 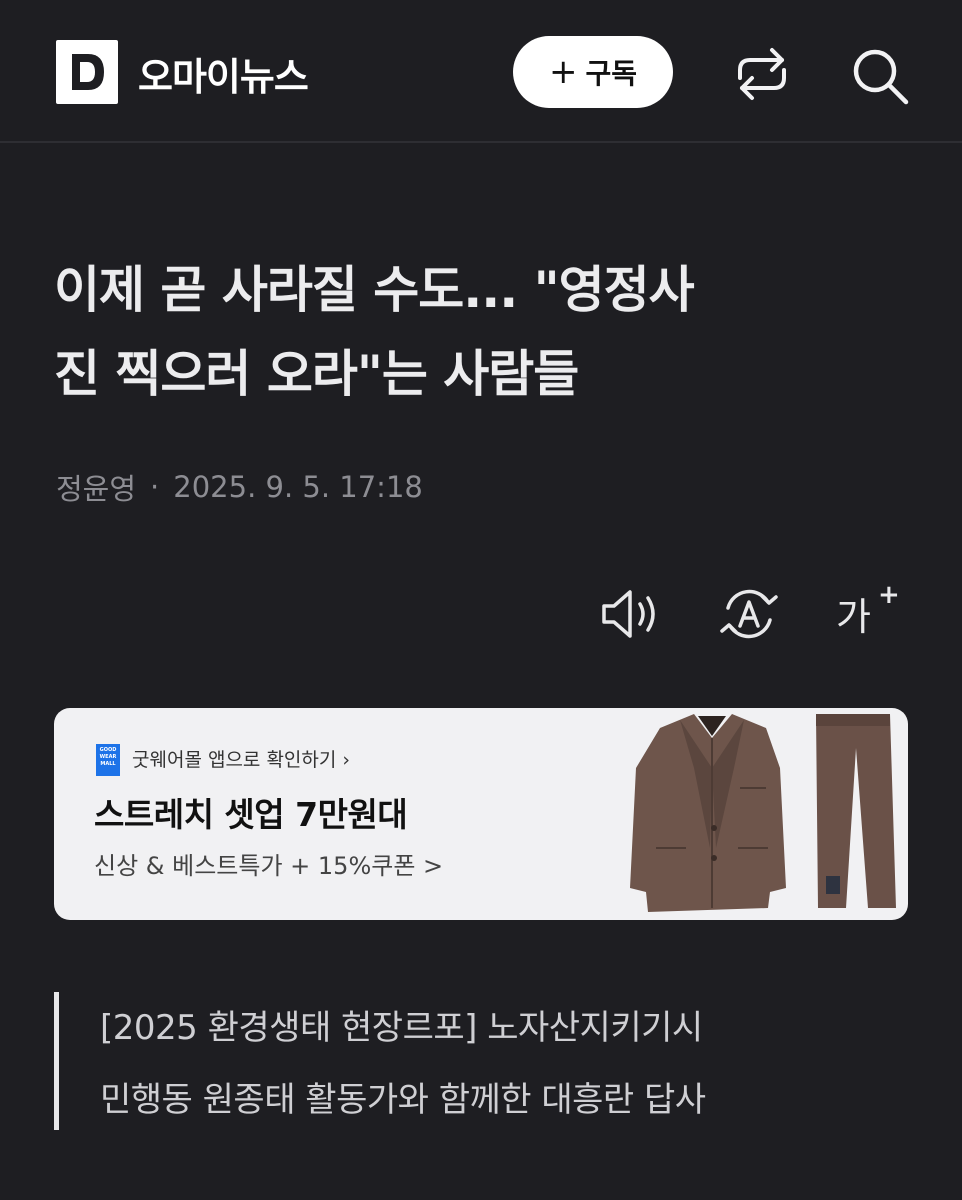 I want to click on font-size-plus: +, so click(x=889, y=595).